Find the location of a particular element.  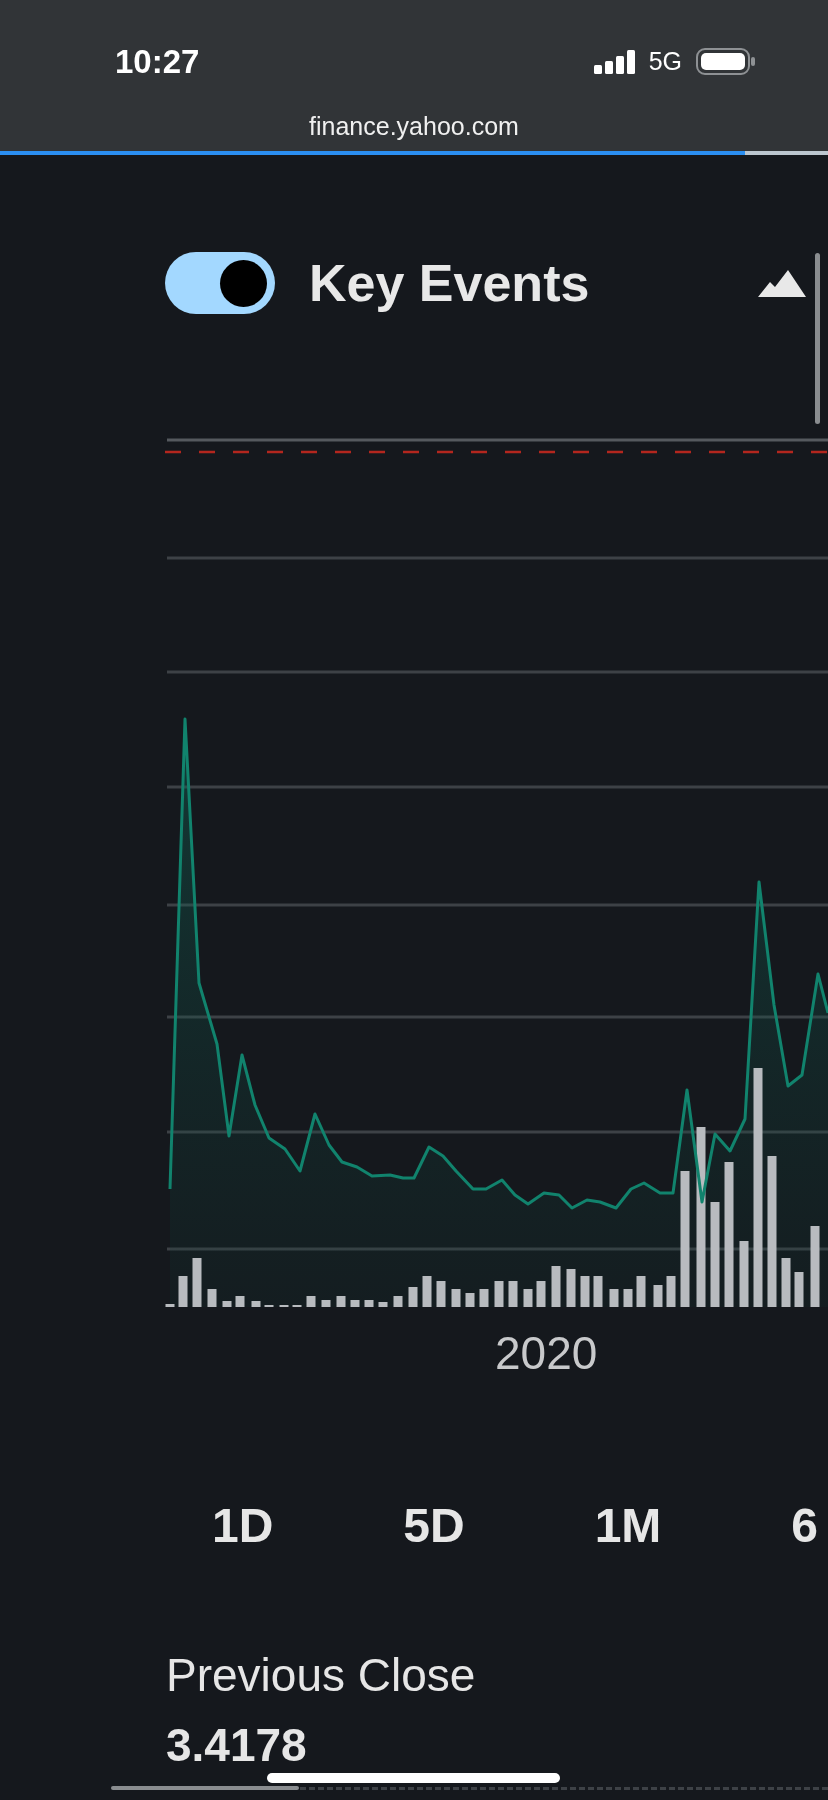

stat-label: Previous Close is located at coordinates (321, 1675).